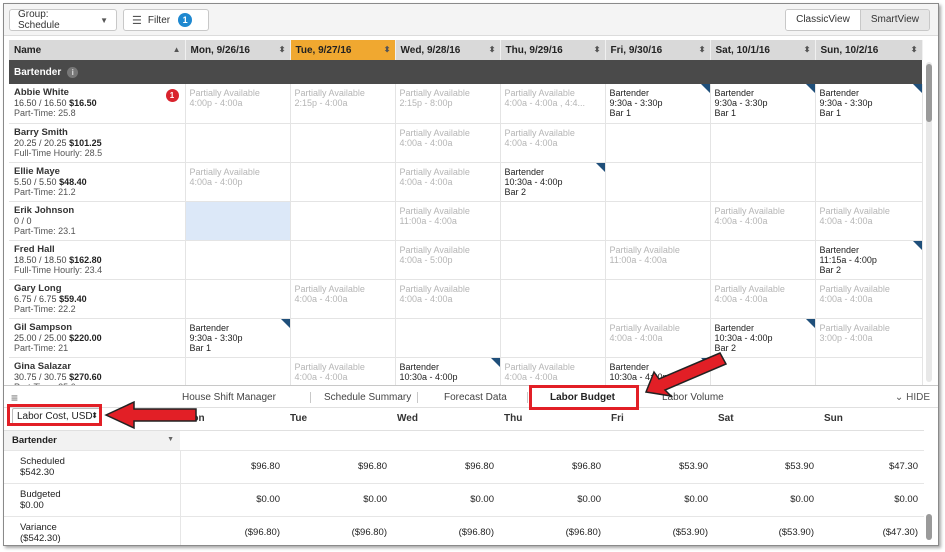  What do you see at coordinates (343, 50) in the screenshot?
I see `day-column-header: Tue, 9/27/16 ⬍` at bounding box center [343, 50].